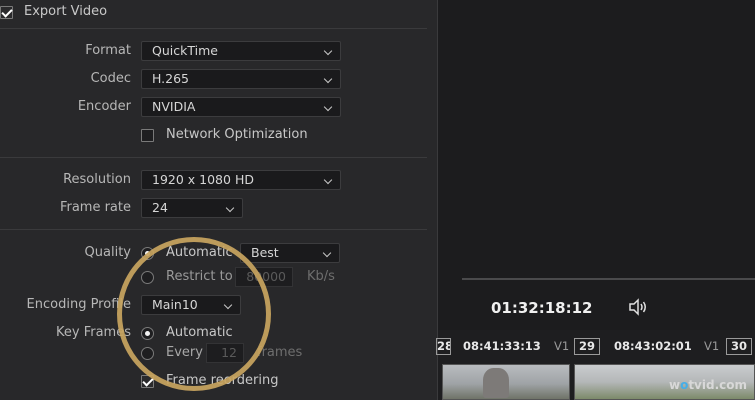  What do you see at coordinates (171, 78) in the screenshot?
I see `codec-value: H.265` at bounding box center [171, 78].